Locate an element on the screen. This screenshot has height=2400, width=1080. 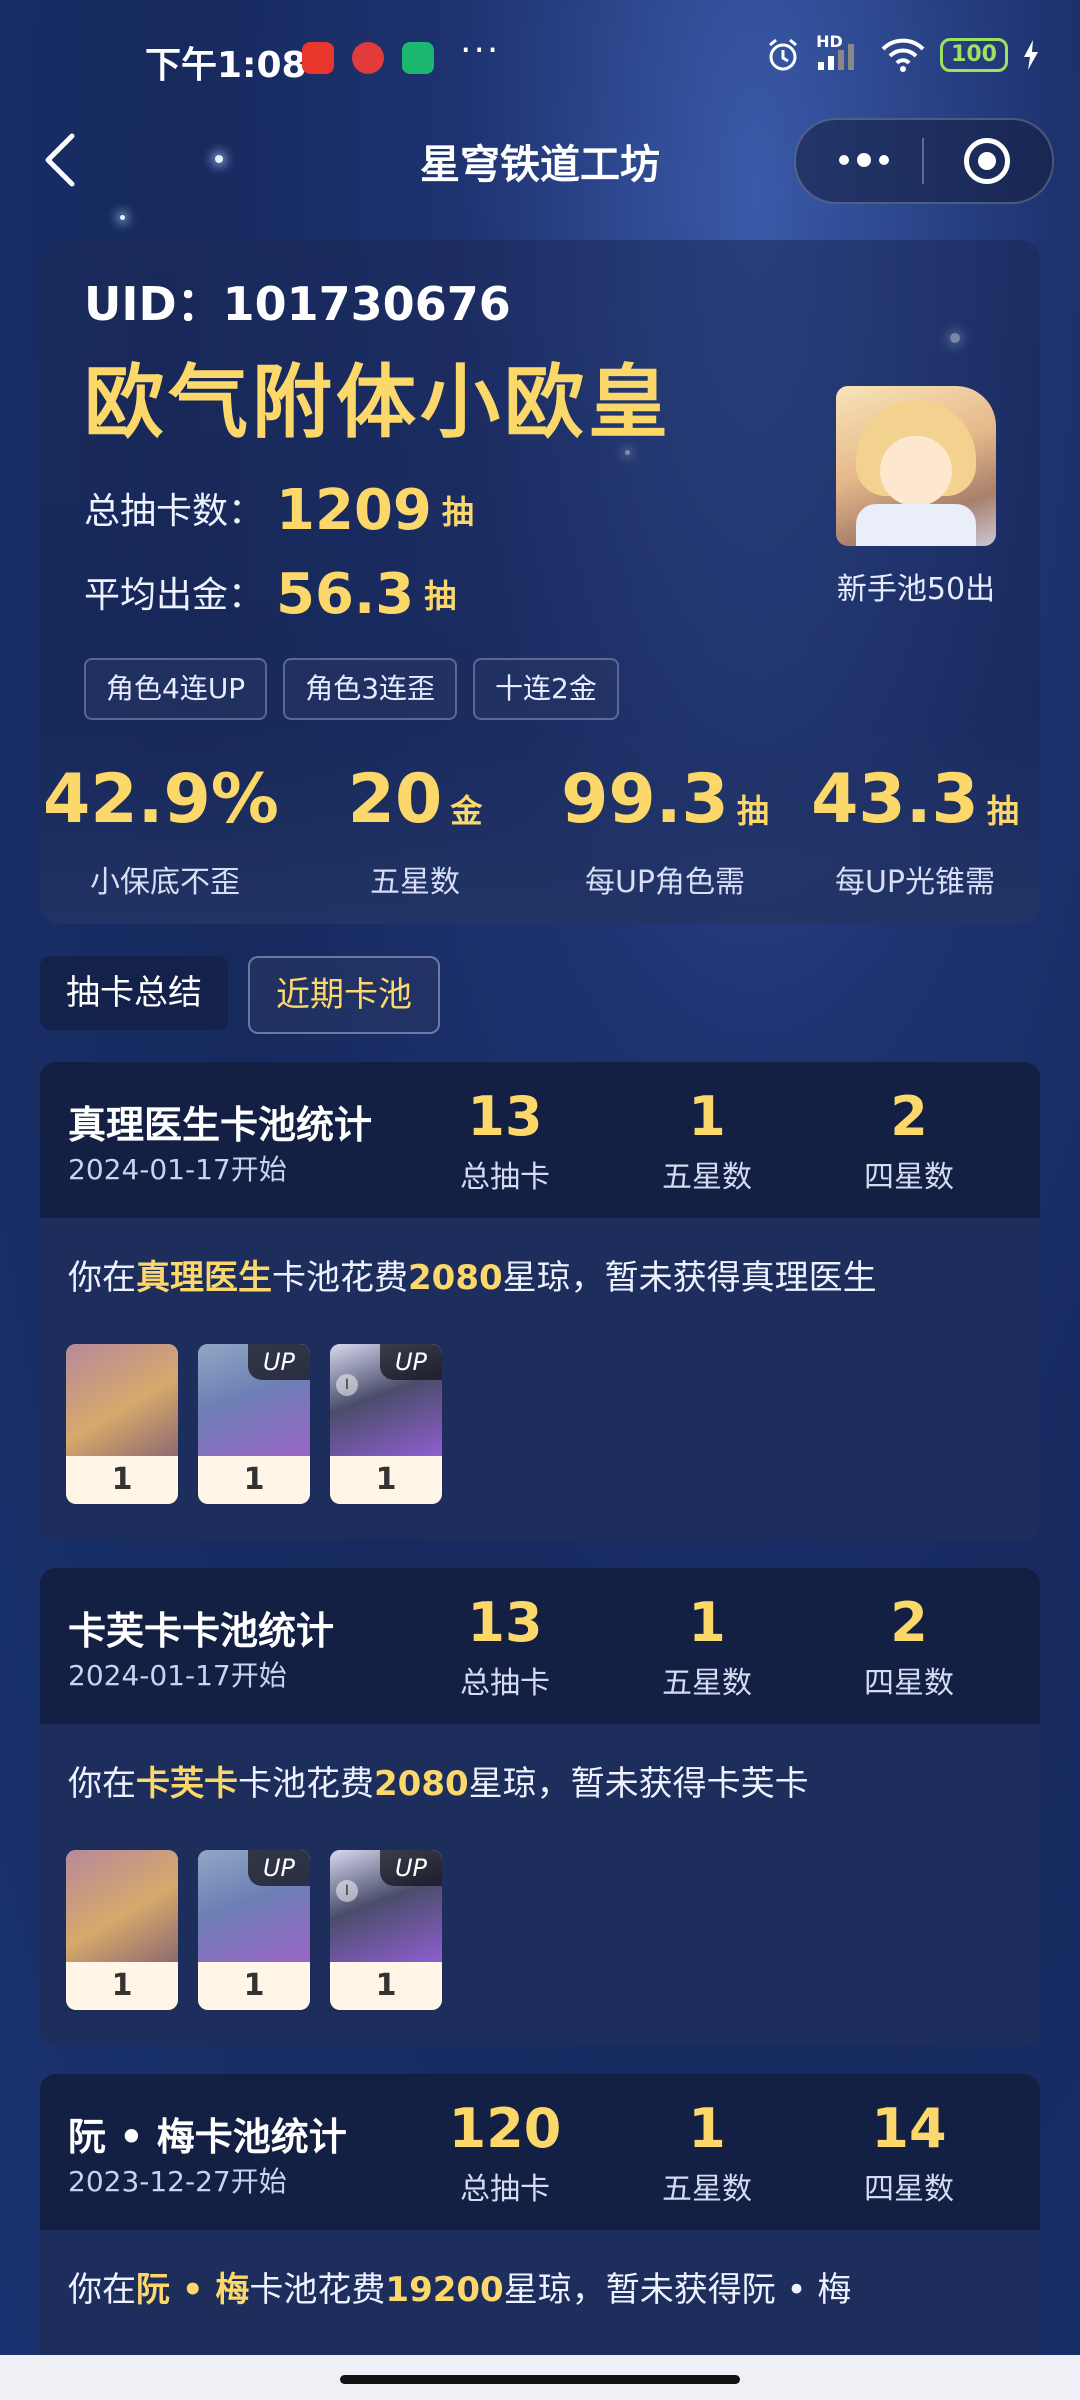
close-miniprogram-icon is located at coordinates (987, 161).